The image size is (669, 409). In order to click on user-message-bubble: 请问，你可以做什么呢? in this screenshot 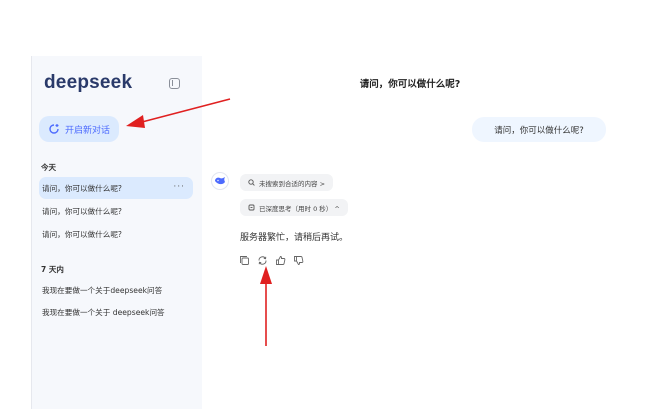, I will do `click(539, 129)`.